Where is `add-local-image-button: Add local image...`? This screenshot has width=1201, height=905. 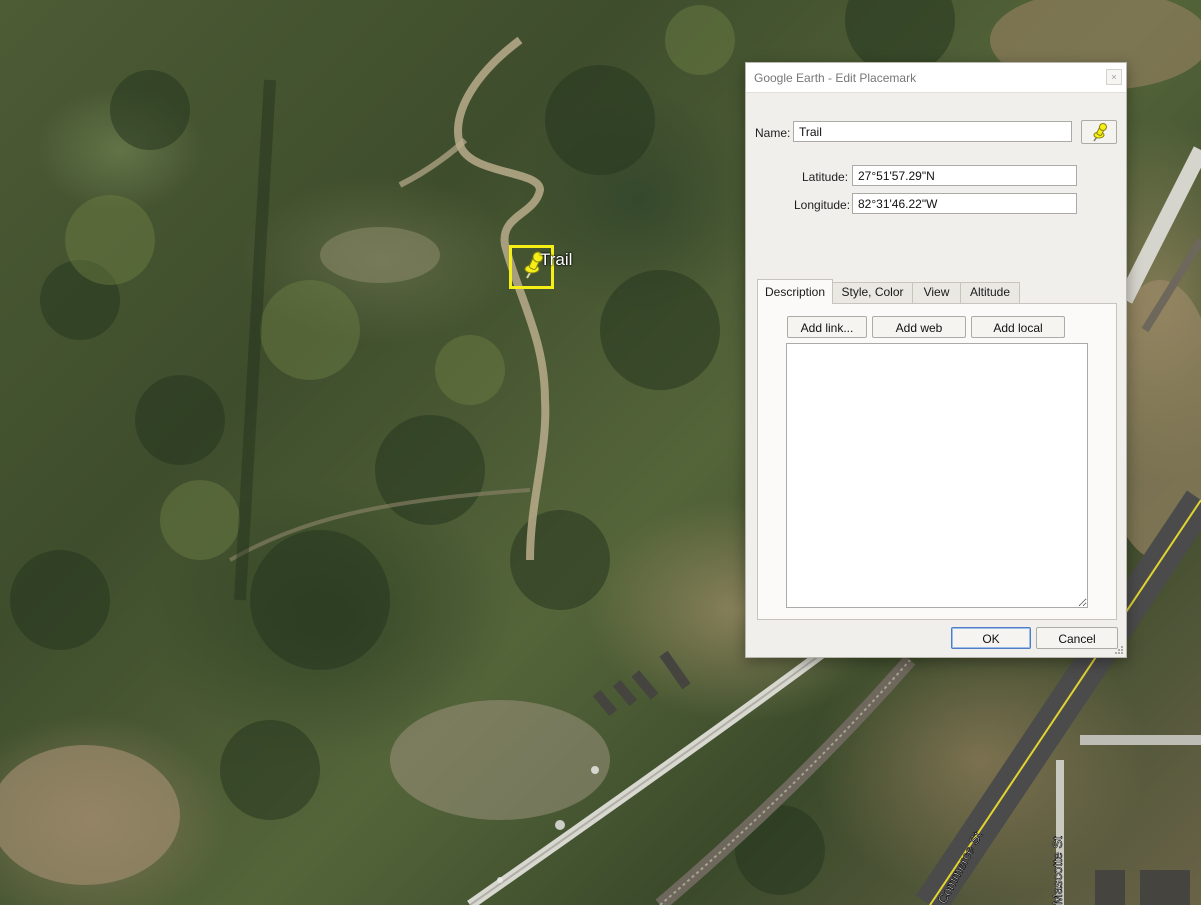
add-local-image-button: Add local image... is located at coordinates (1018, 335).